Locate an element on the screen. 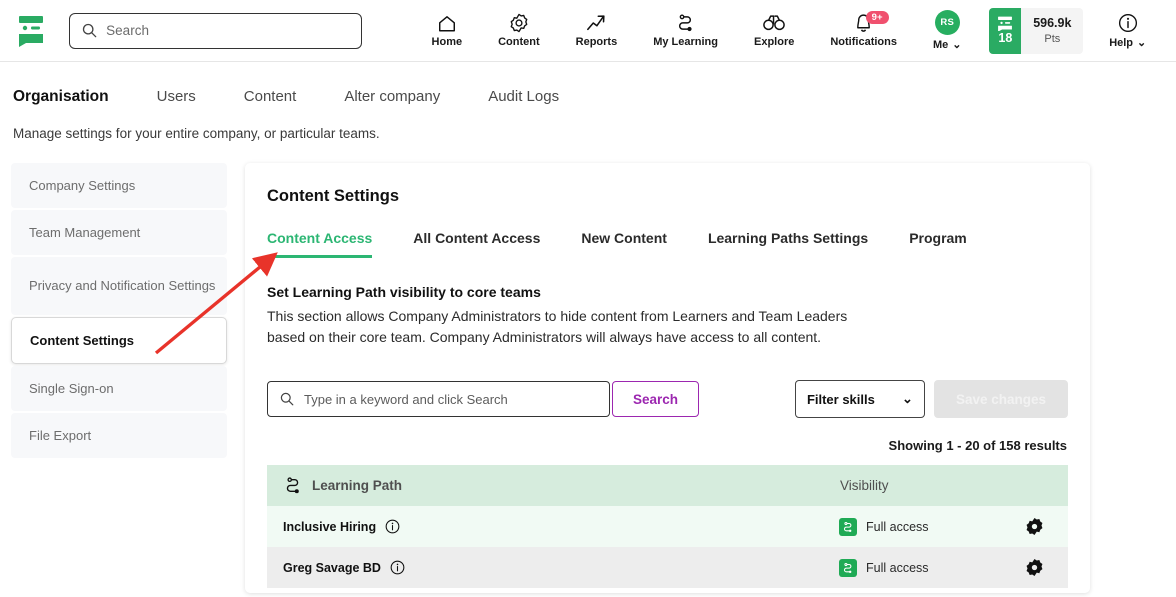 The width and height of the screenshot is (1176, 597). nav-item-reports: Reports is located at coordinates (597, 30).